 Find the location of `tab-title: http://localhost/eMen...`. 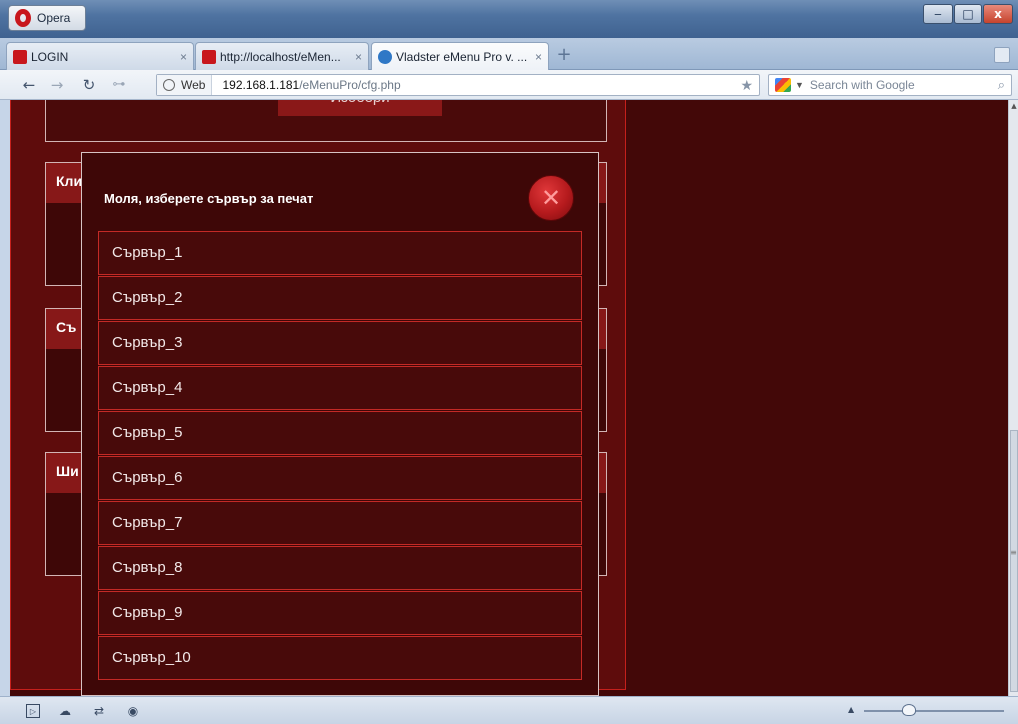

tab-title: http://localhost/eMen... is located at coordinates (280, 56).